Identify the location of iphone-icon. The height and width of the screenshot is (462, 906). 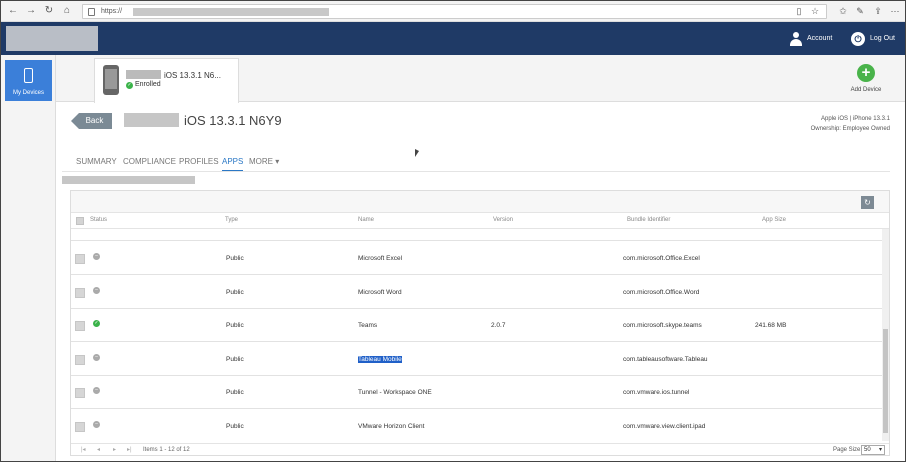
(111, 80).